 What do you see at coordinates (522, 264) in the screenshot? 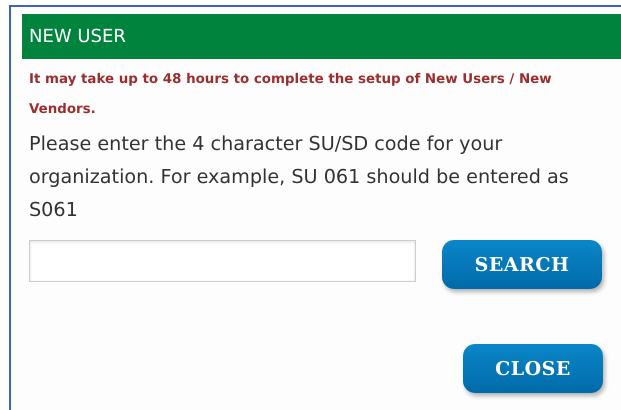
I see `search-button: SEARCH` at bounding box center [522, 264].